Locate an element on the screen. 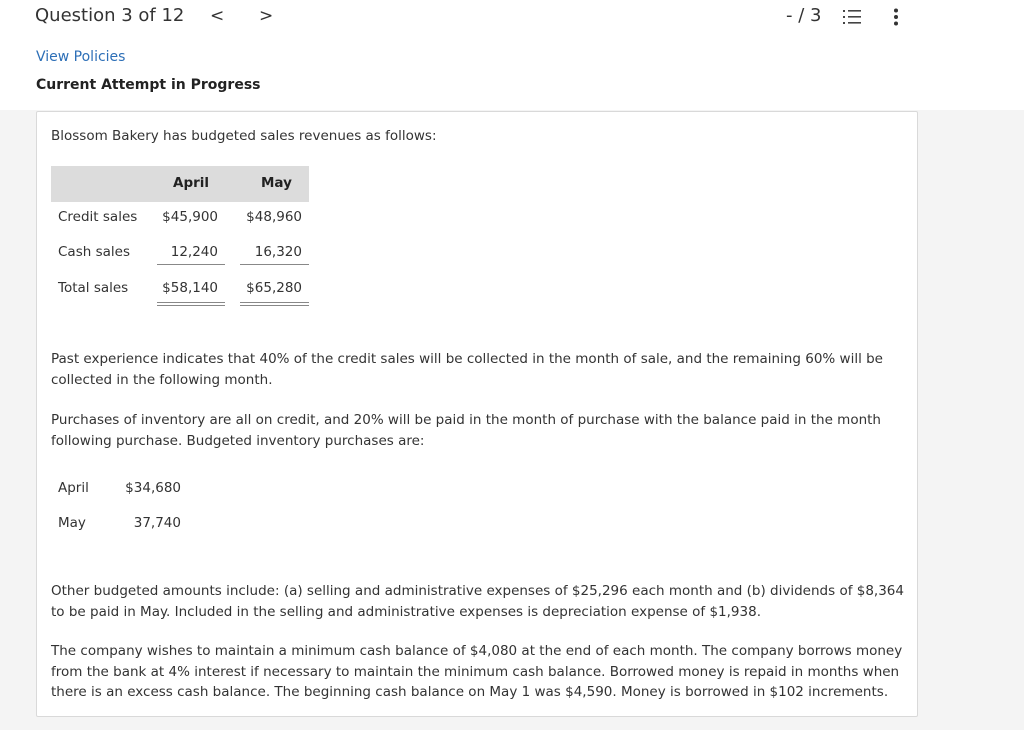 The width and height of the screenshot is (1024, 730). more-vertical-icon is located at coordinates (896, 17).